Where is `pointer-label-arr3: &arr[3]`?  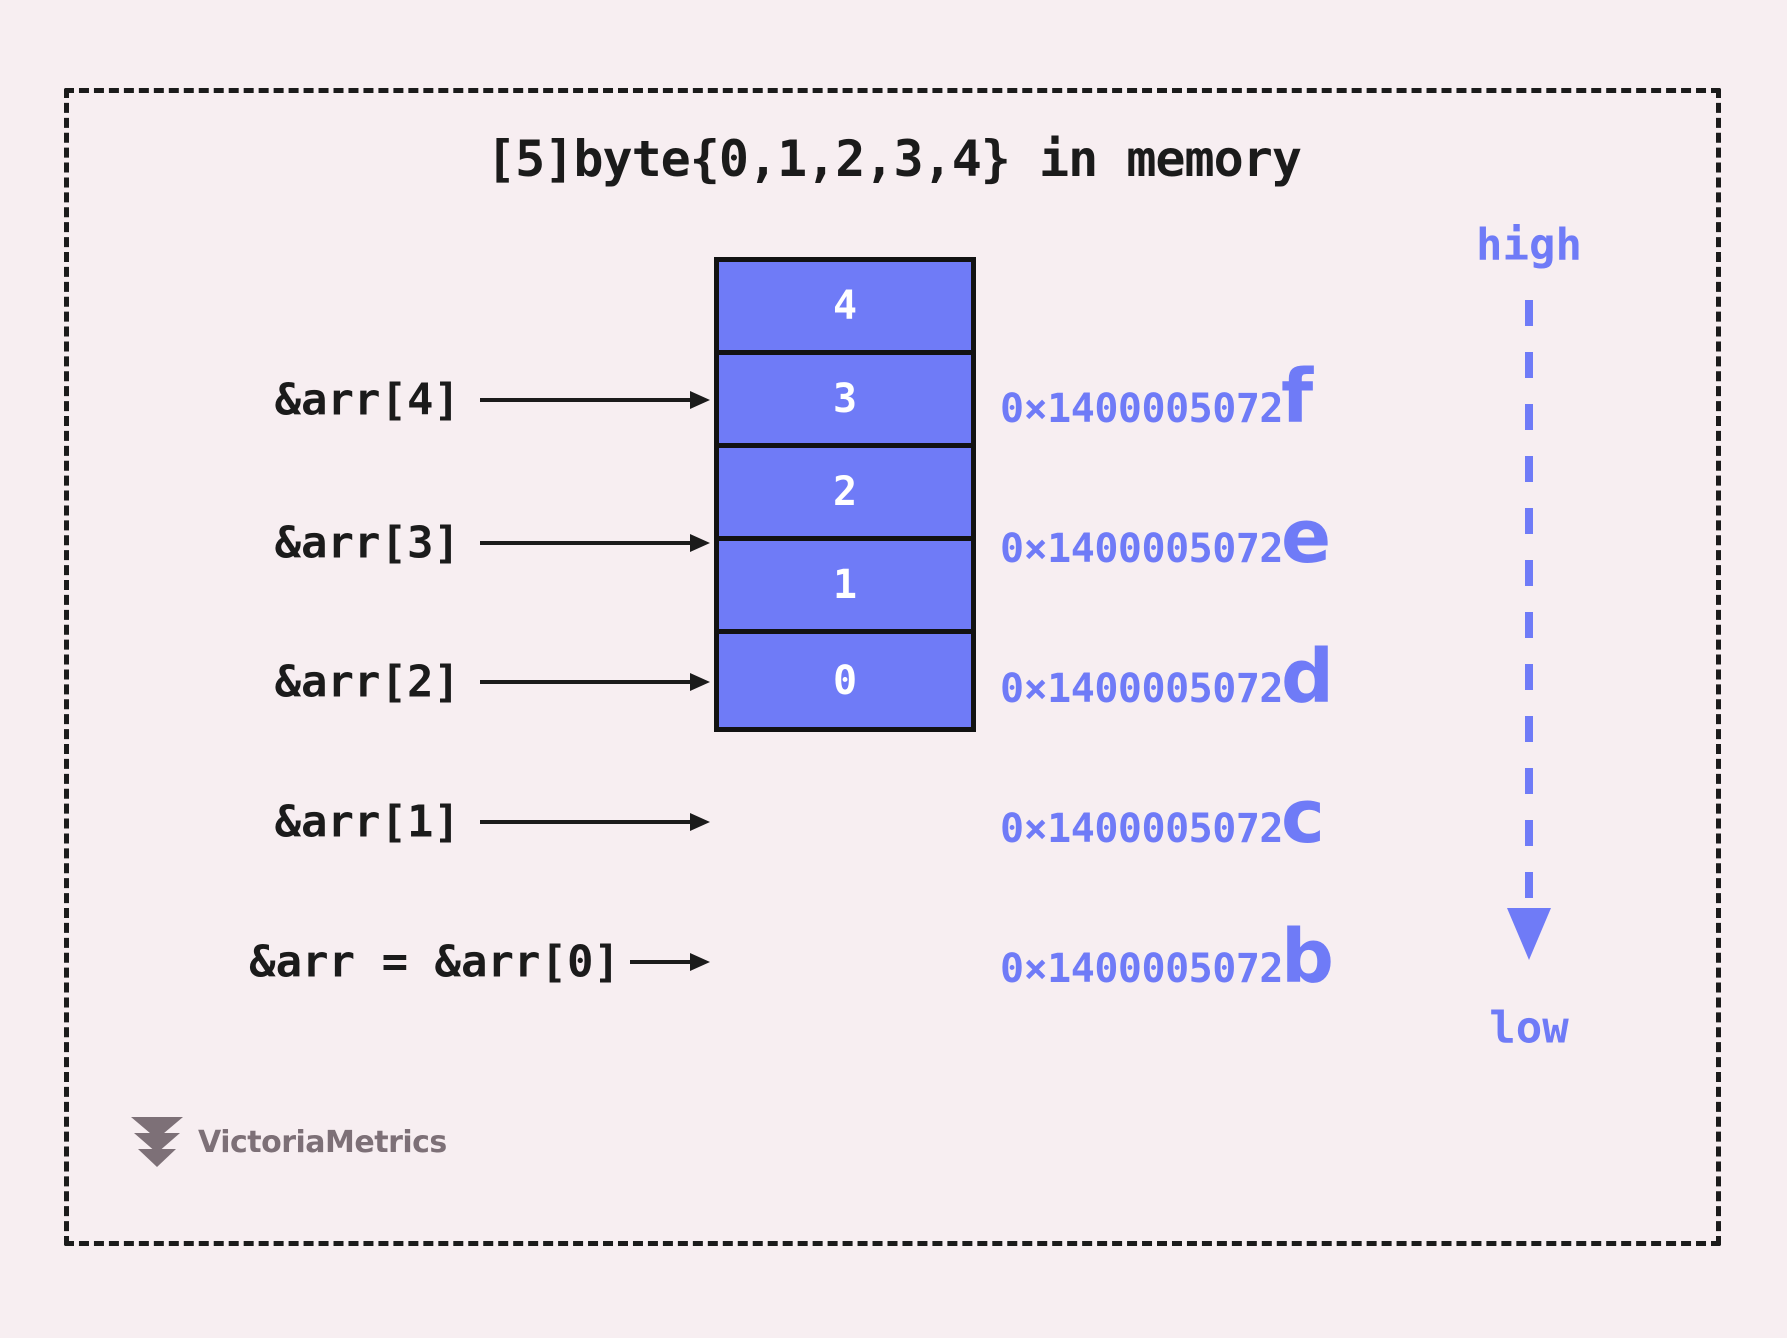 pointer-label-arr3: &arr[3] is located at coordinates (367, 543).